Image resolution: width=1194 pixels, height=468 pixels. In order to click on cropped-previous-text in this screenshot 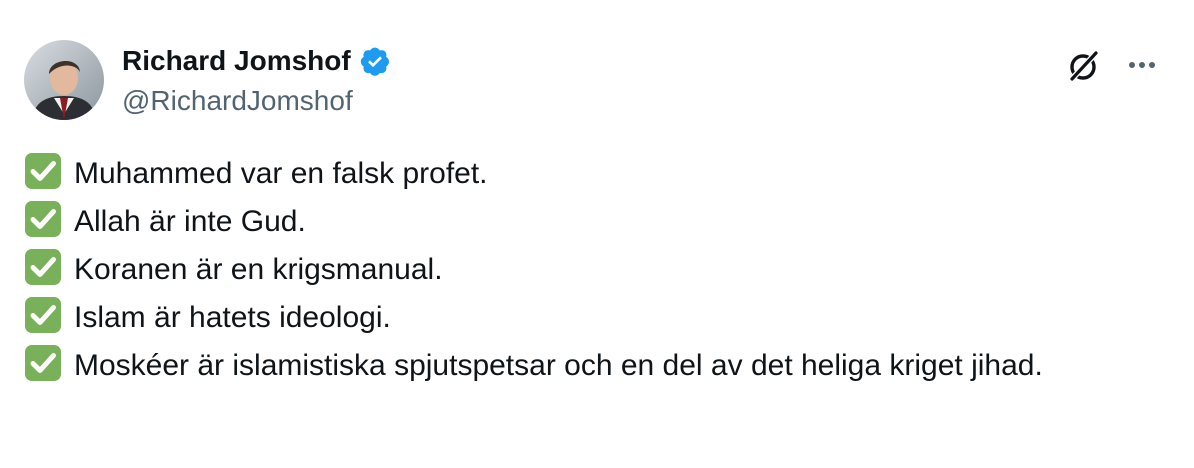, I will do `click(125, 6)`.